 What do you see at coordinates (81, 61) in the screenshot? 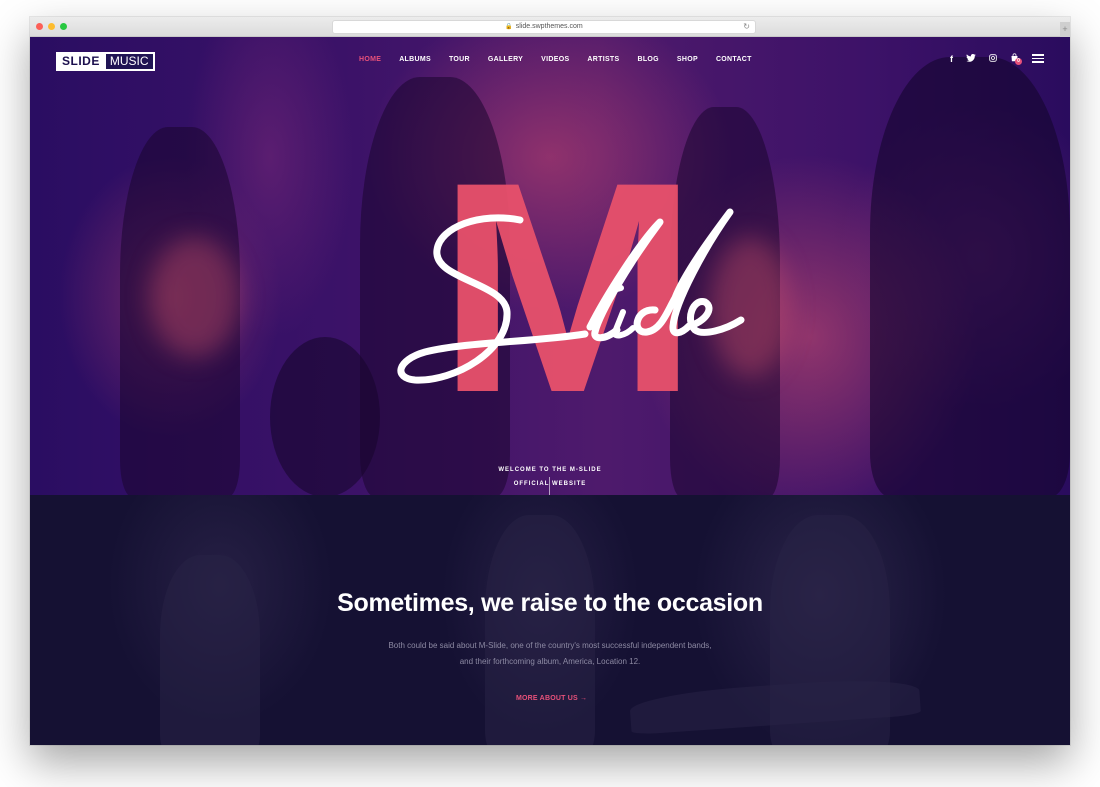
I see `logo-slide: SLIDE` at bounding box center [81, 61].